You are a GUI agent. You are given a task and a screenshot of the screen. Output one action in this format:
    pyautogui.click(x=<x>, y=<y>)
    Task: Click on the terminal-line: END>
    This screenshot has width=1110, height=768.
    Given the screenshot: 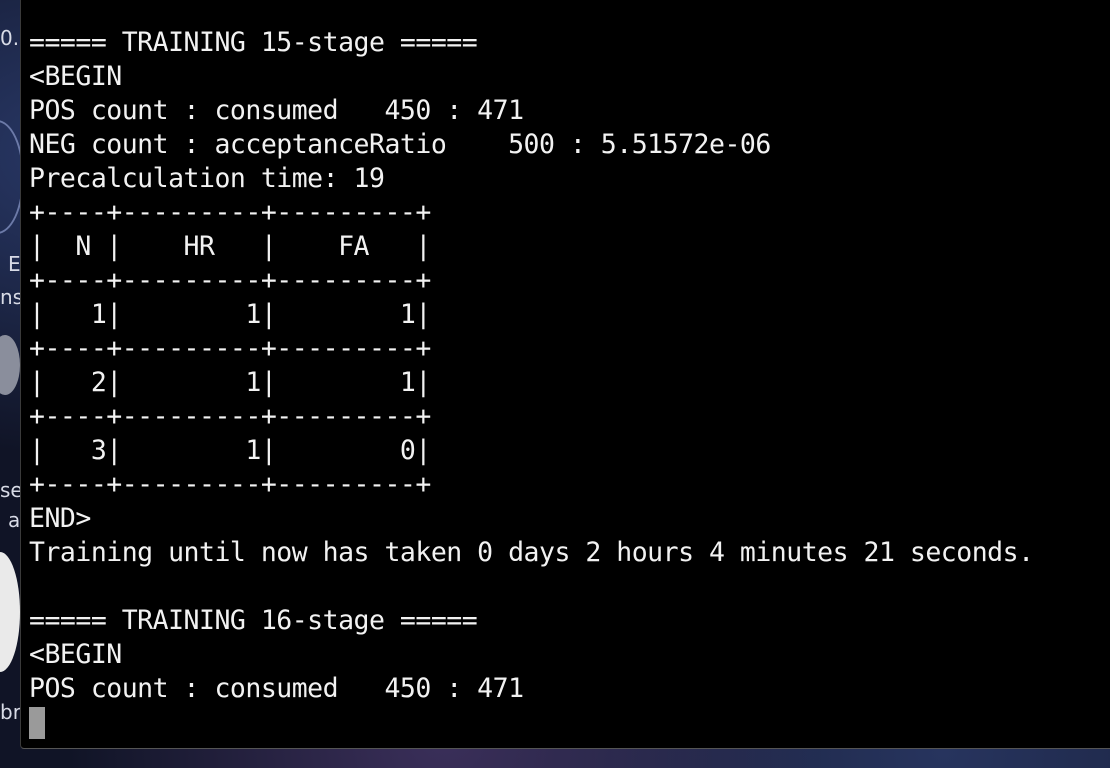 What is the action you would take?
    pyautogui.click(x=60, y=518)
    